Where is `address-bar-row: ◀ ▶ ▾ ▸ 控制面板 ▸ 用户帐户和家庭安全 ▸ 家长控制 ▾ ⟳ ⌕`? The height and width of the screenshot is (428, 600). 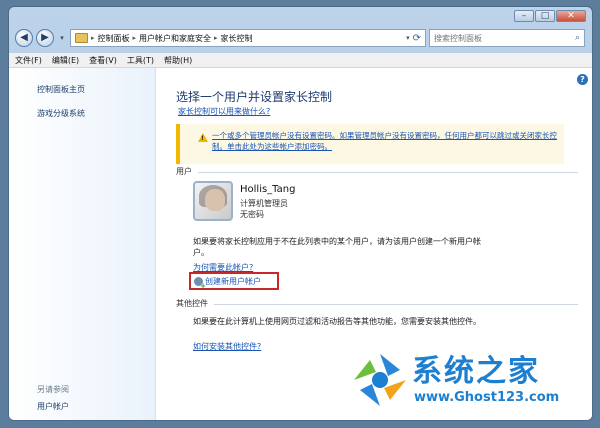
address-bar-row: ◀ ▶ ▾ ▸ 控制面板 ▸ 用户帐户和家庭安全 ▸ 家长控制 ▾ ⟳ ⌕ is located at coordinates (300, 38).